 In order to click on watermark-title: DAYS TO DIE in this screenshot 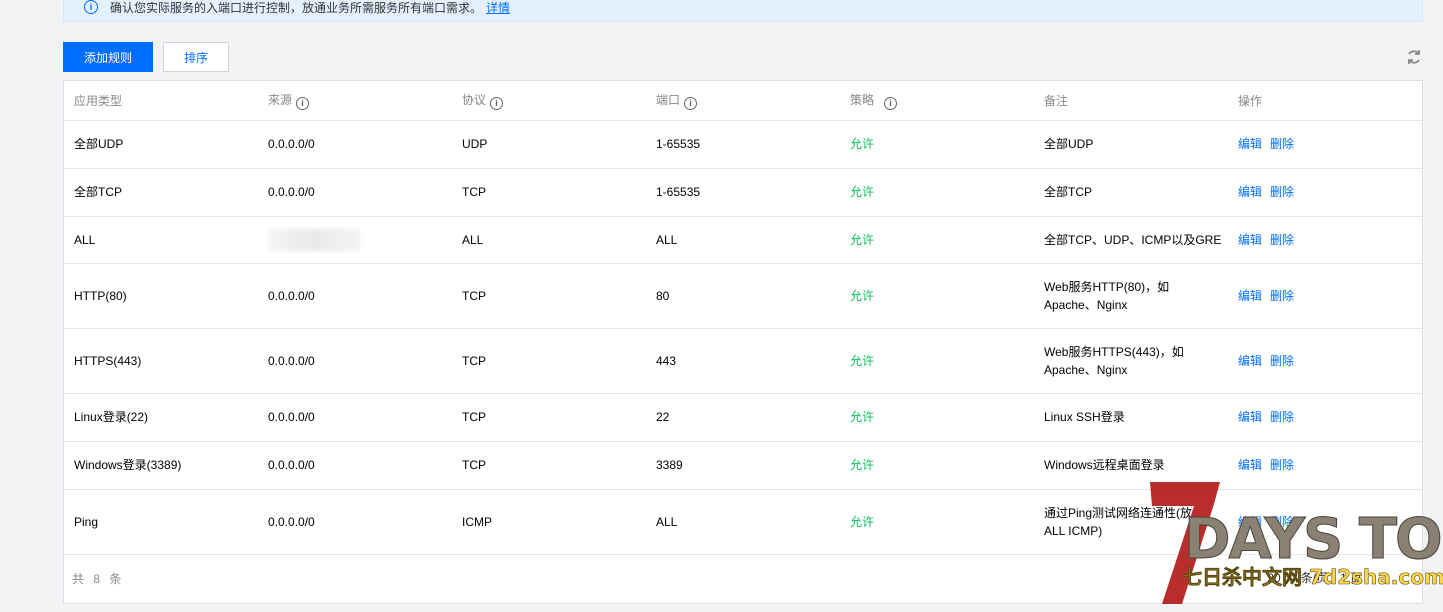, I will do `click(1313, 539)`.